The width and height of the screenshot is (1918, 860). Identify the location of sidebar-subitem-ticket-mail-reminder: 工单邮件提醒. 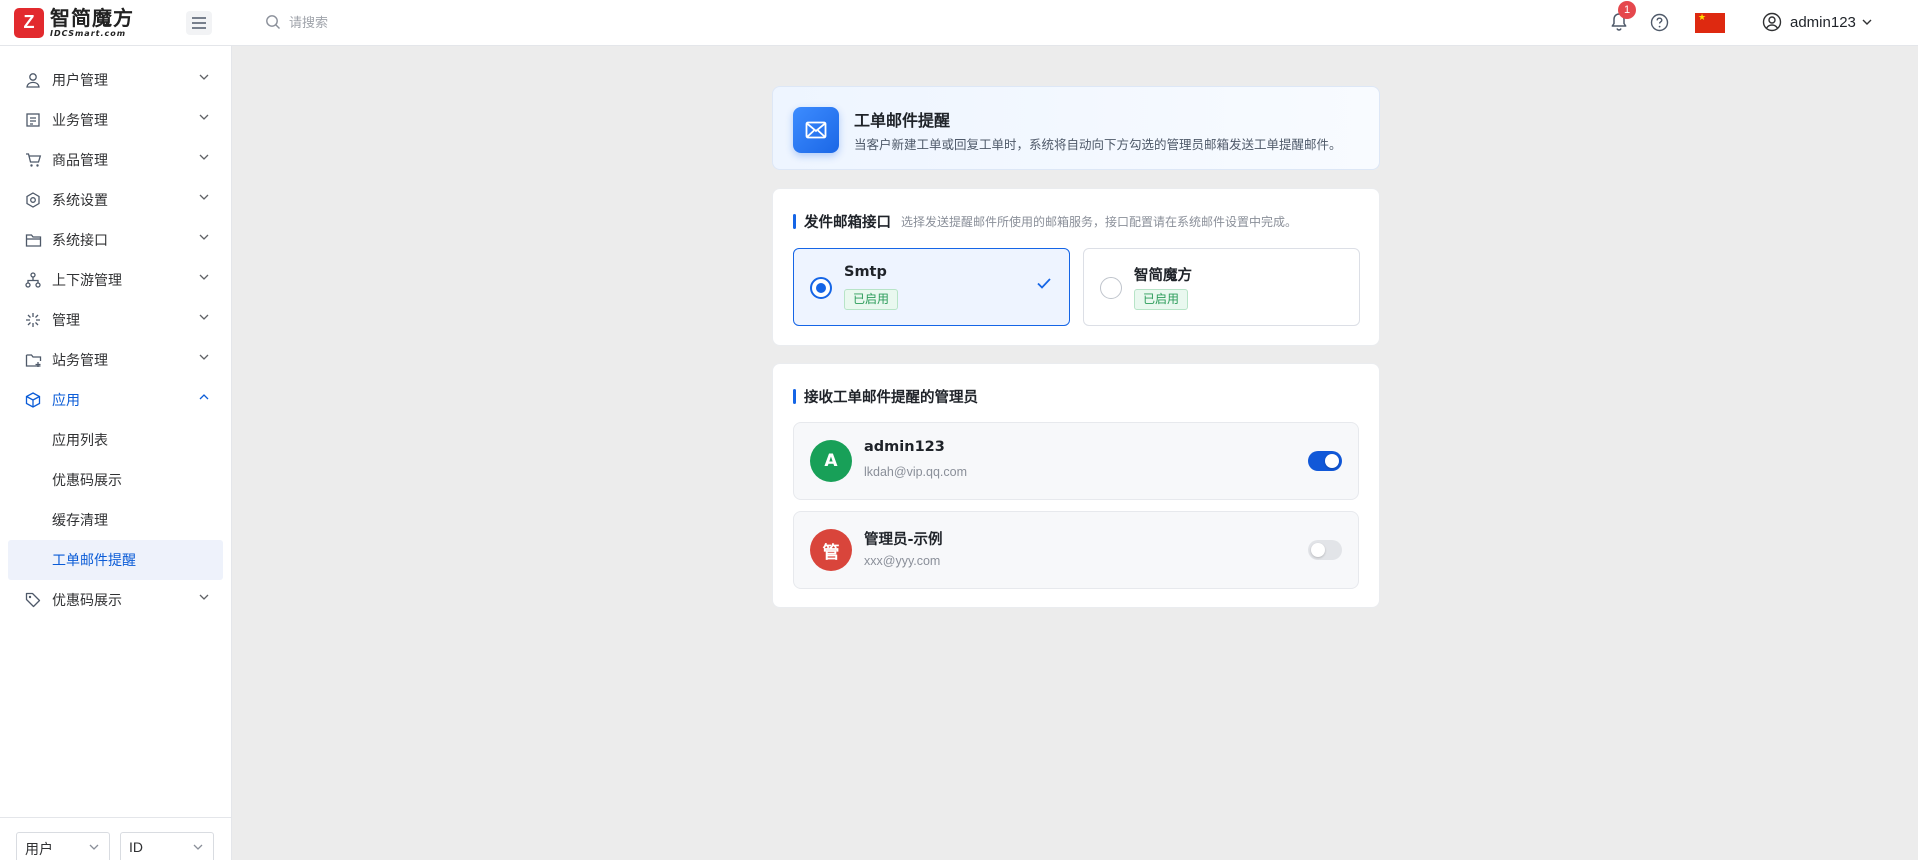
(115, 560).